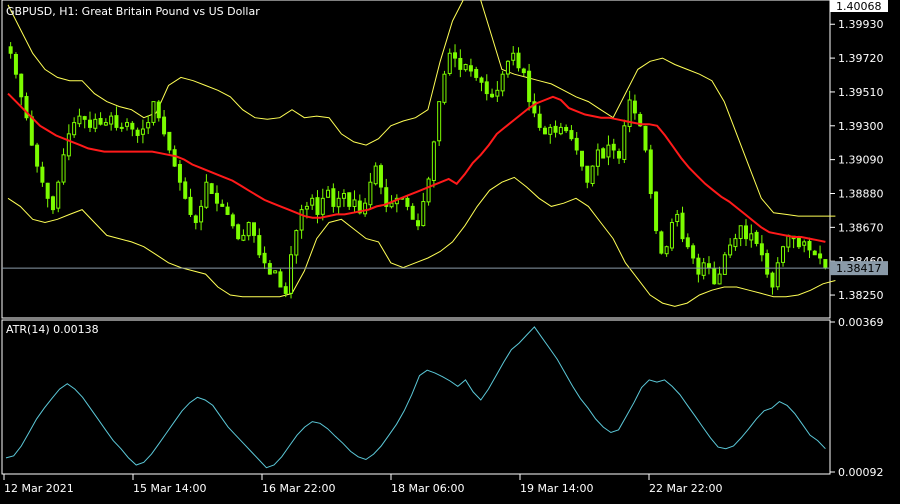  Describe the element at coordinates (556, 488) in the screenshot. I see `time-tick-label: 19 Mar 14:00` at that location.